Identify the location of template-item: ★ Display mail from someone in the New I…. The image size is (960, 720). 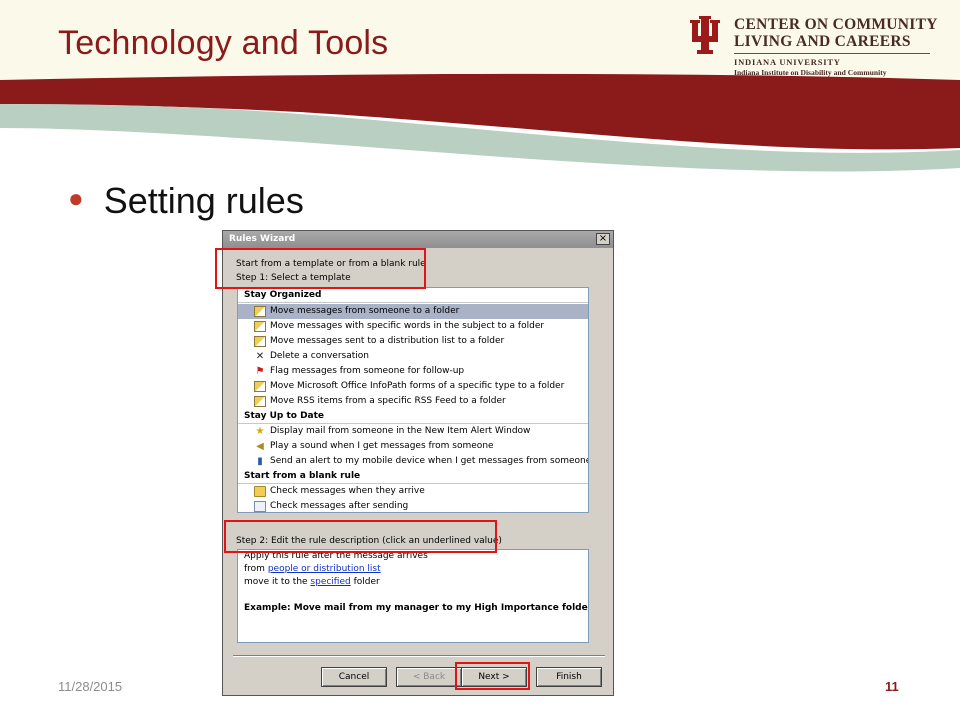
(413, 431).